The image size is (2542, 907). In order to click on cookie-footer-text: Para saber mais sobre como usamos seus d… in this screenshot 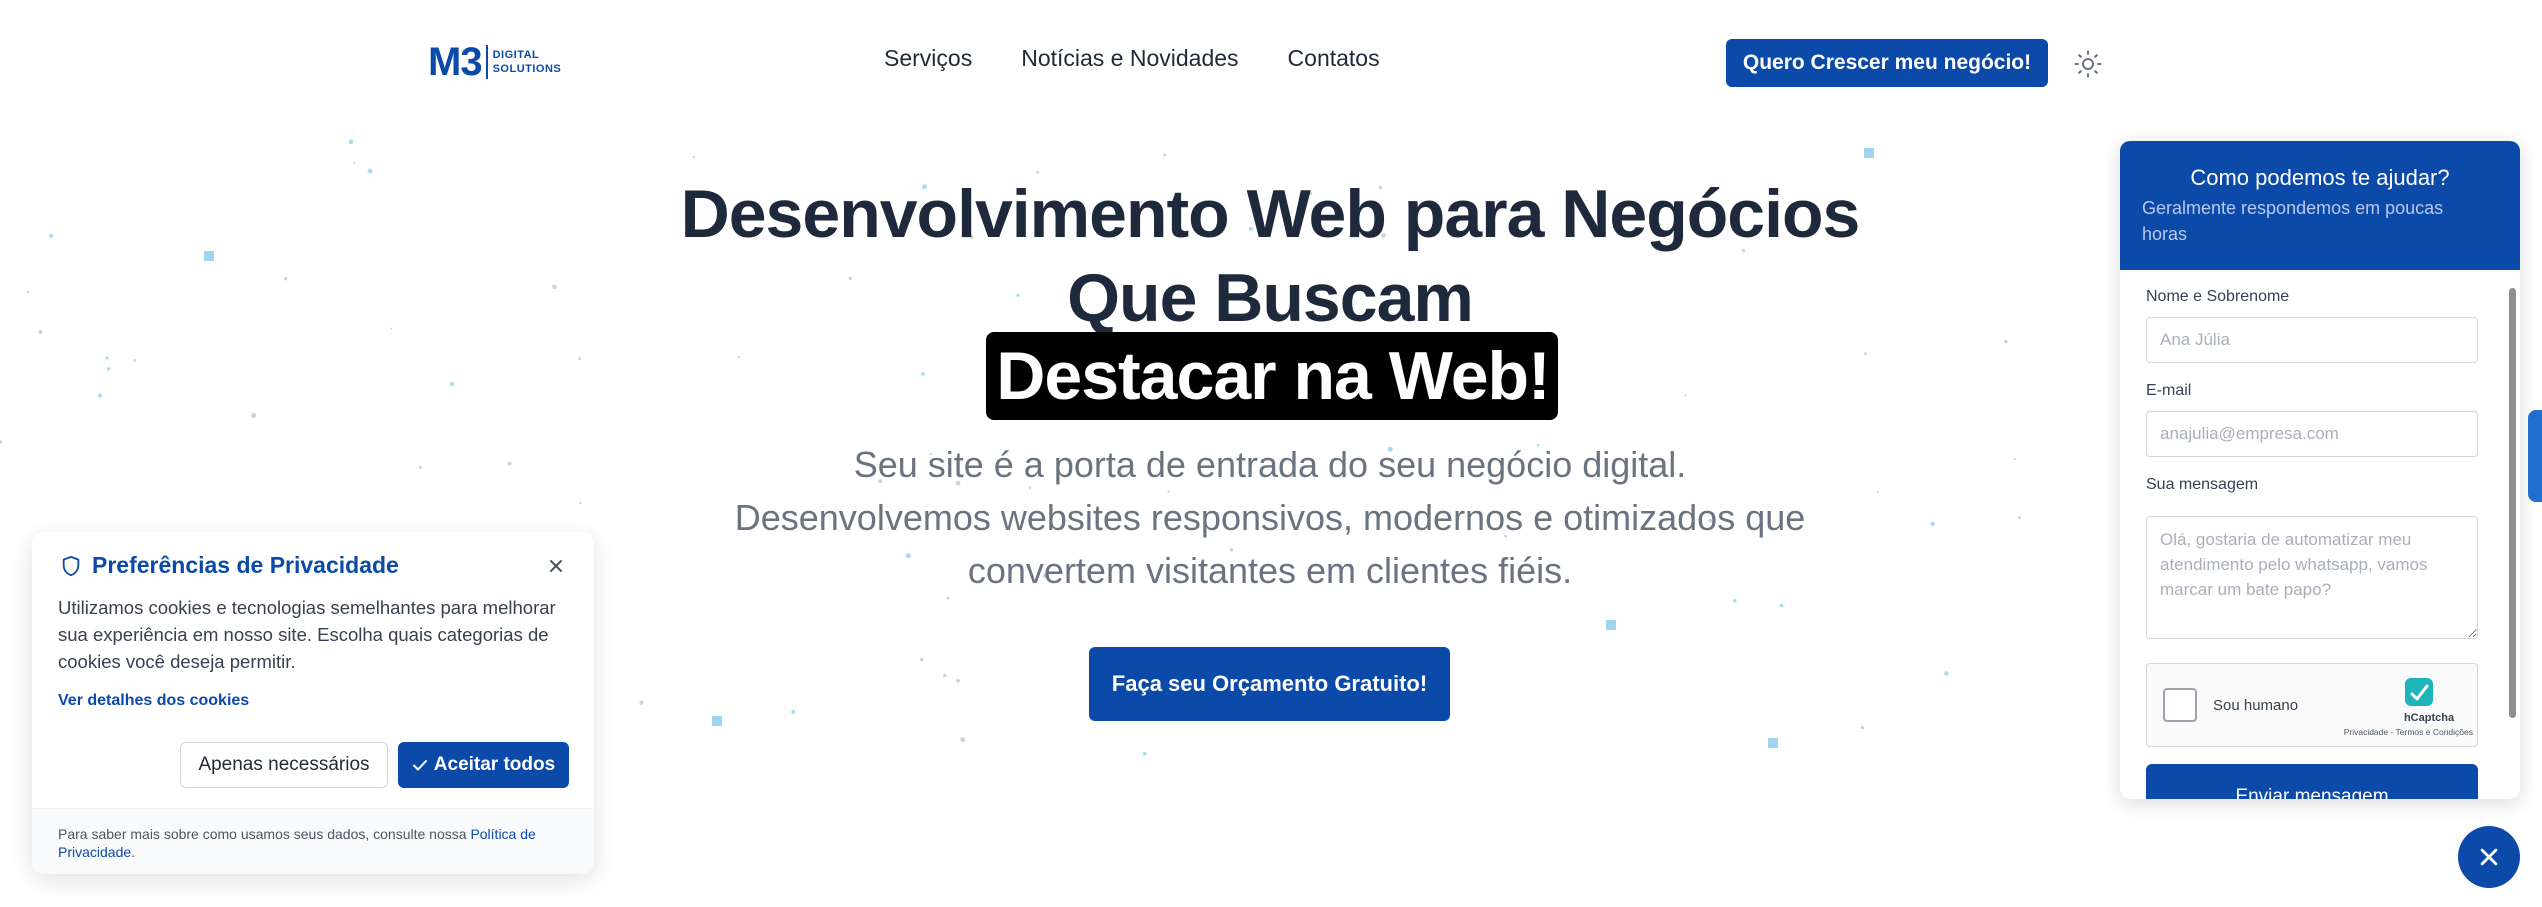, I will do `click(318, 843)`.